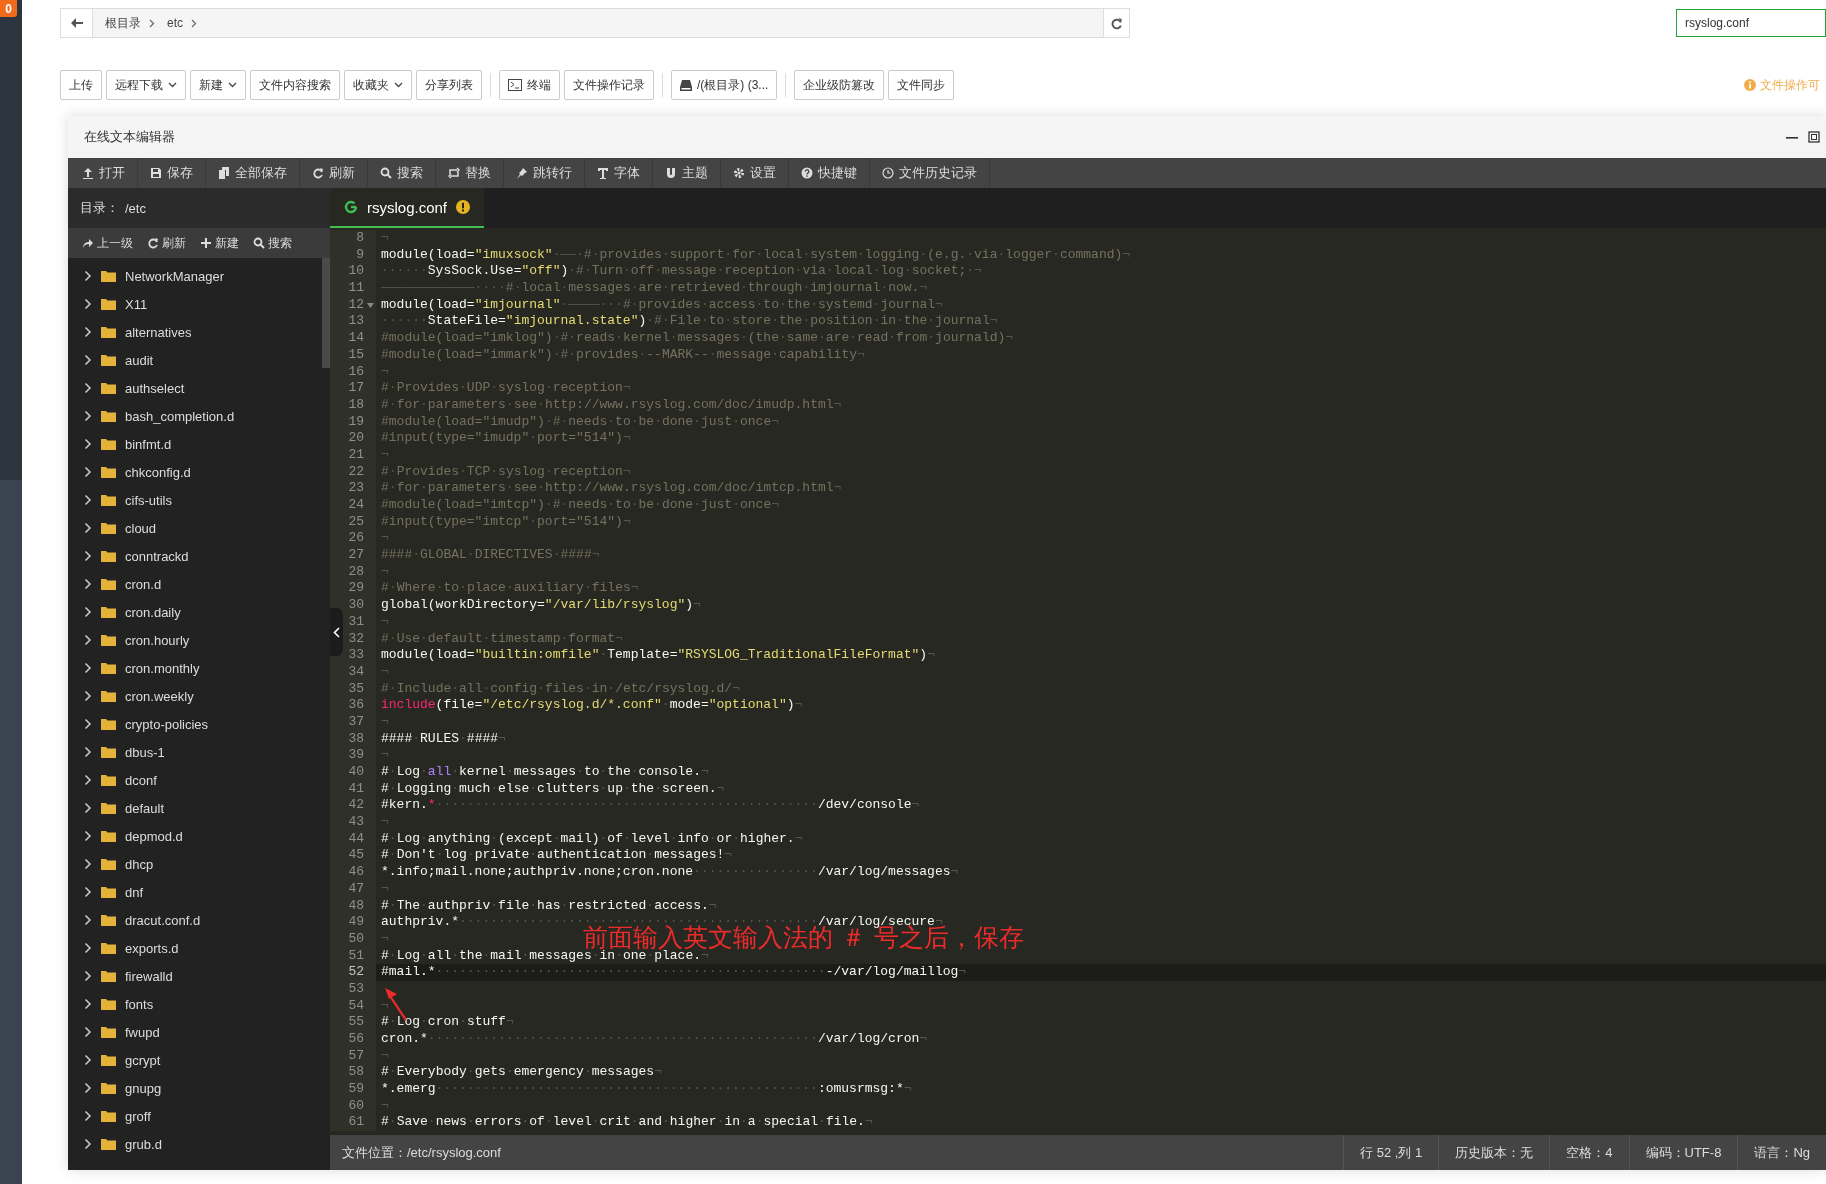 The height and width of the screenshot is (1184, 1826). Describe the element at coordinates (295, 85) in the screenshot. I see `toolbar-button: 文件内容搜索` at that location.